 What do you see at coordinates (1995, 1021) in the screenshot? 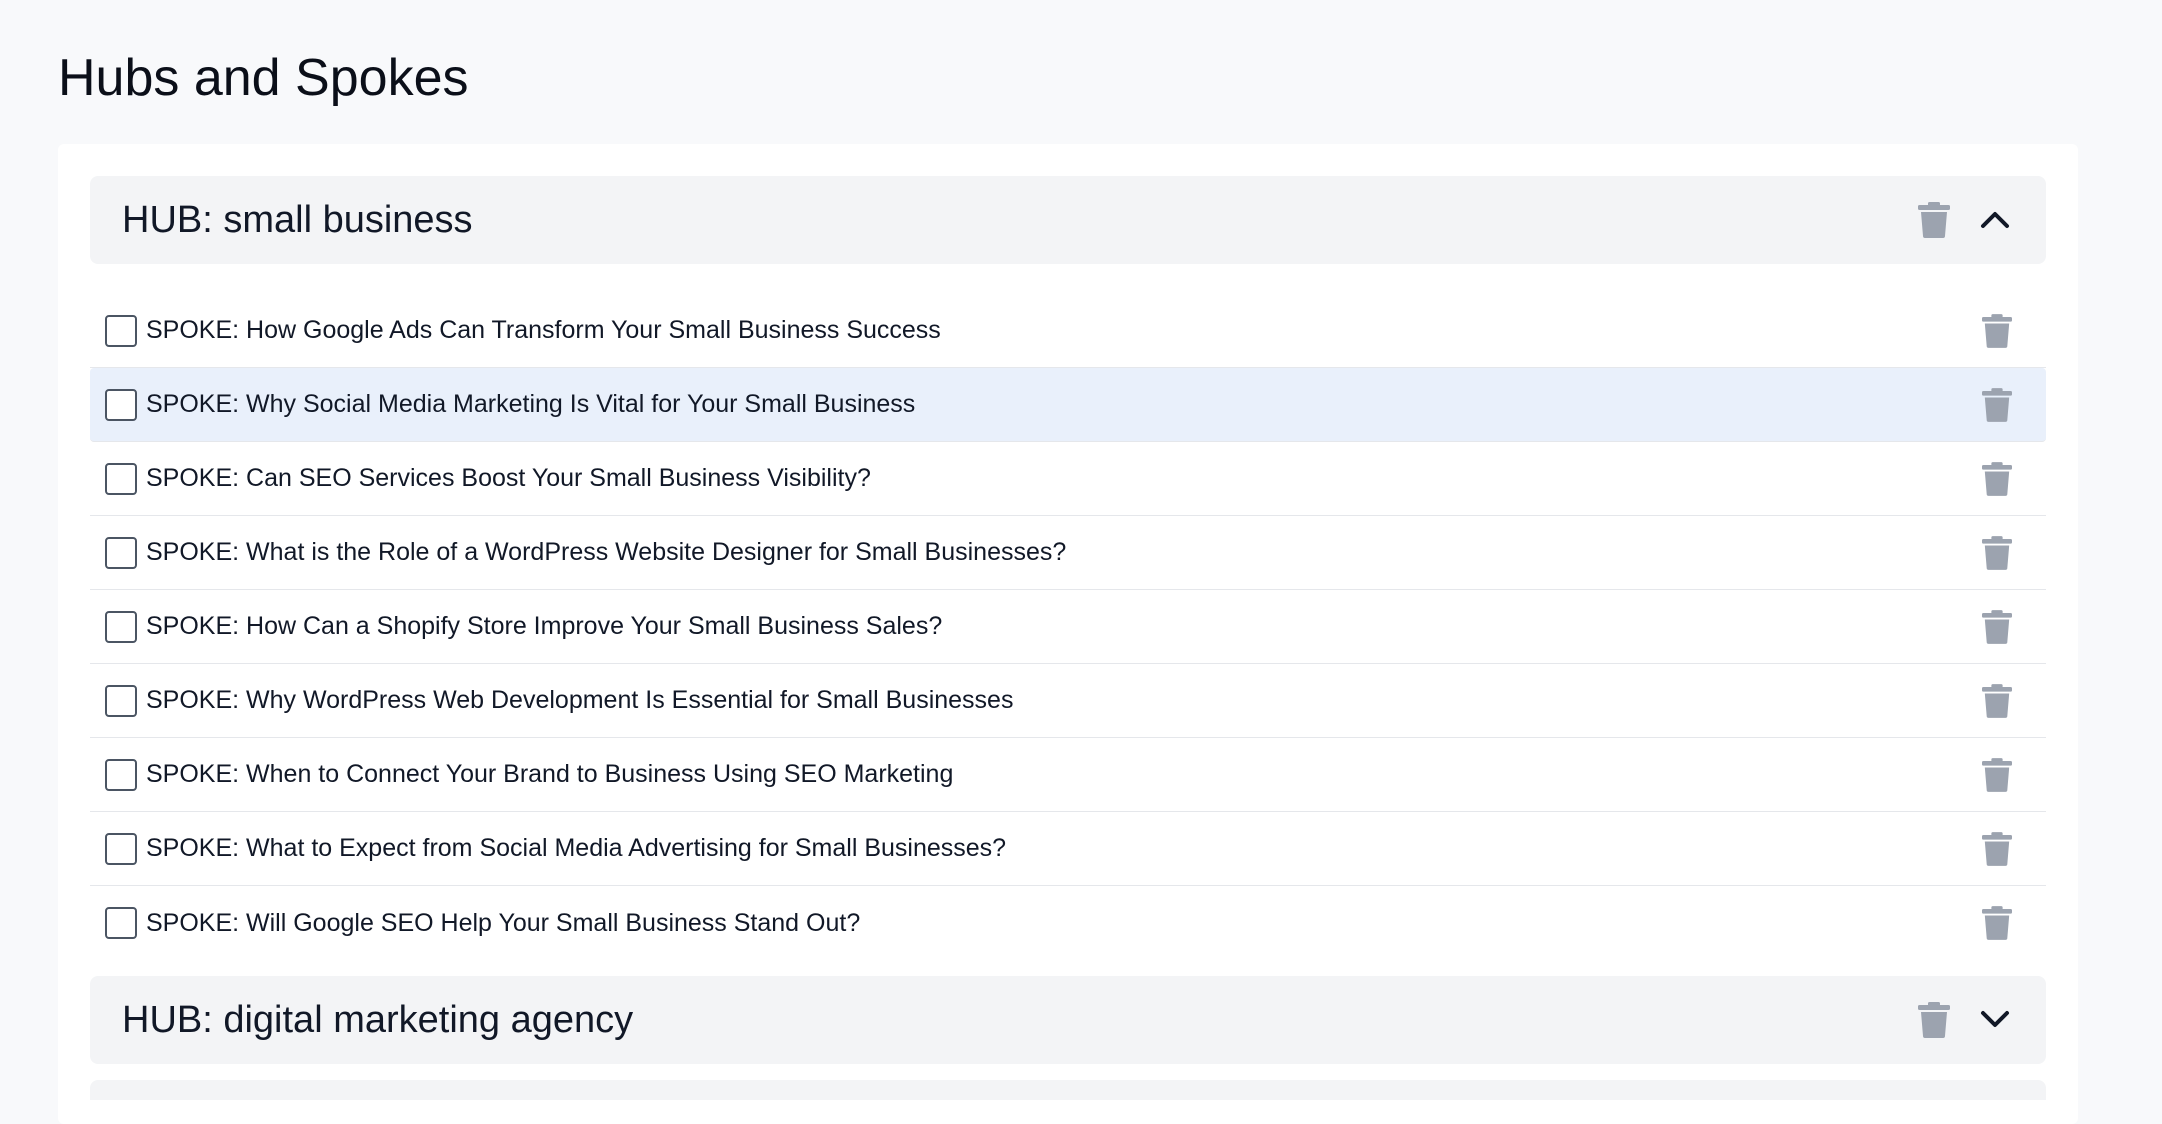
I see `chevron-down-icon` at bounding box center [1995, 1021].